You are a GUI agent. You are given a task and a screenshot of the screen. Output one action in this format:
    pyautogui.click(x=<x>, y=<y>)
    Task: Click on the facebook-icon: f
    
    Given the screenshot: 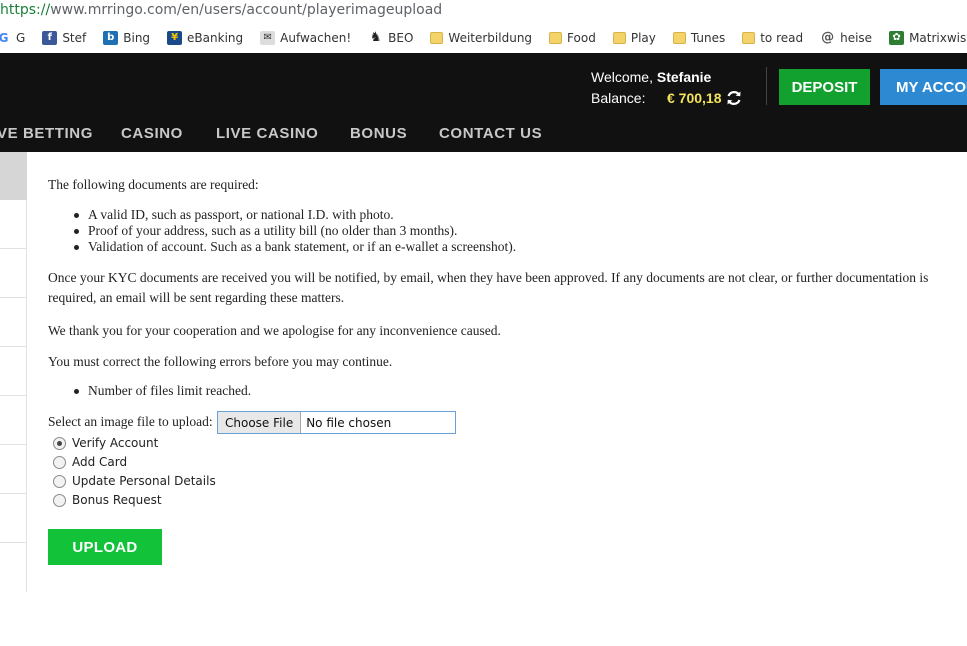 What is the action you would take?
    pyautogui.click(x=50, y=38)
    